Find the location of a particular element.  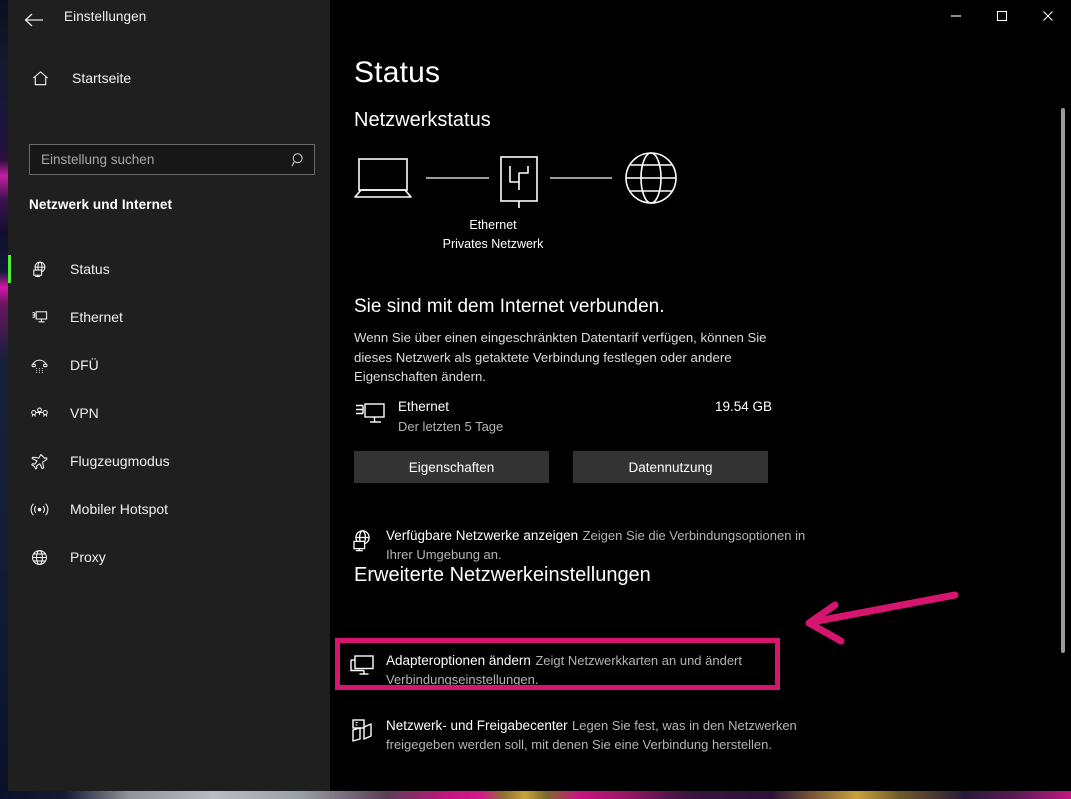

link-title: Netzwerk- und Freigabecenter is located at coordinates (477, 725).